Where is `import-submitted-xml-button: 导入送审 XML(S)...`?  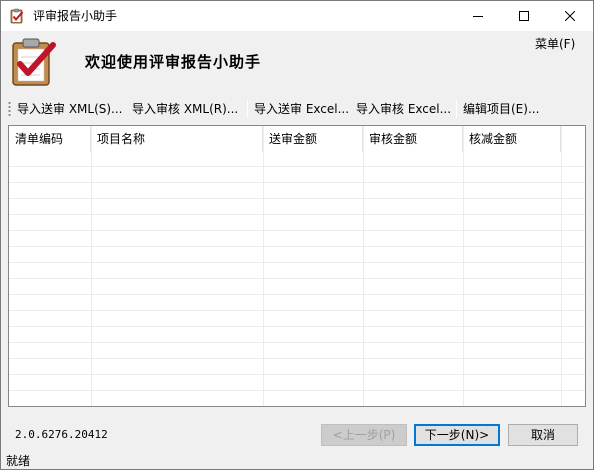
import-submitted-xml-button: 导入送审 XML(S)... is located at coordinates (70, 109).